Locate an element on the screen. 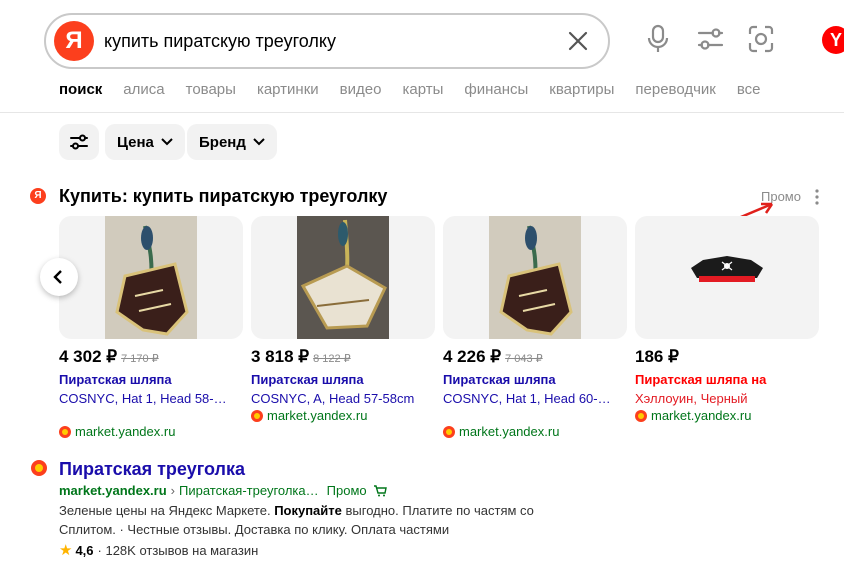  yandex-logo: Я is located at coordinates (74, 41).